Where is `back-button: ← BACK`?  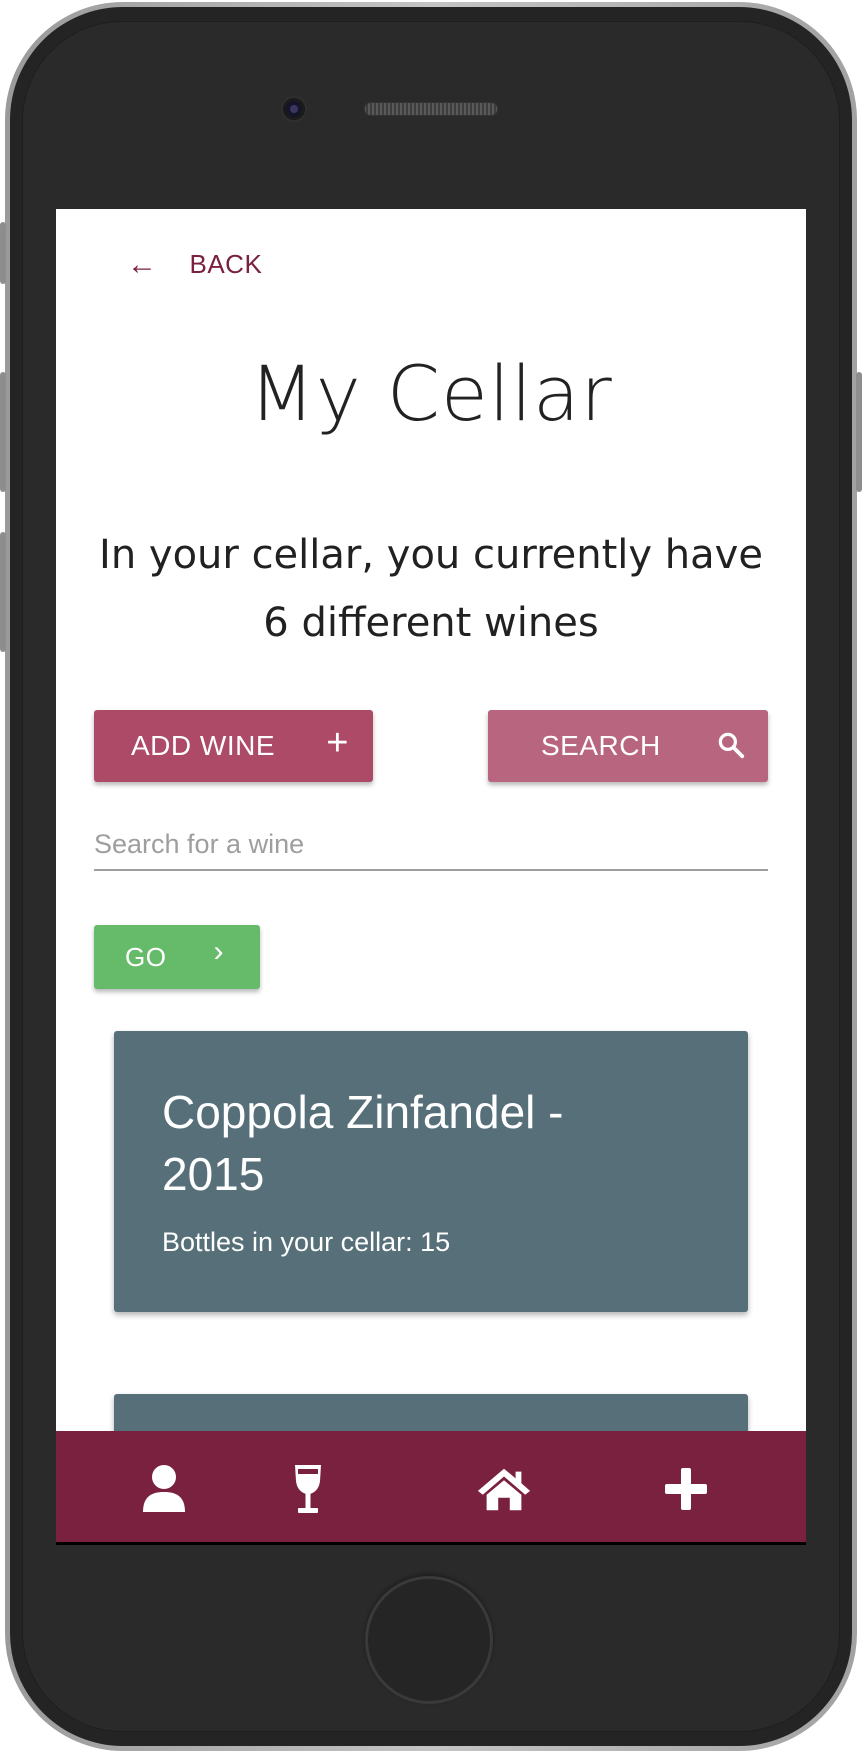 back-button: ← BACK is located at coordinates (194, 264).